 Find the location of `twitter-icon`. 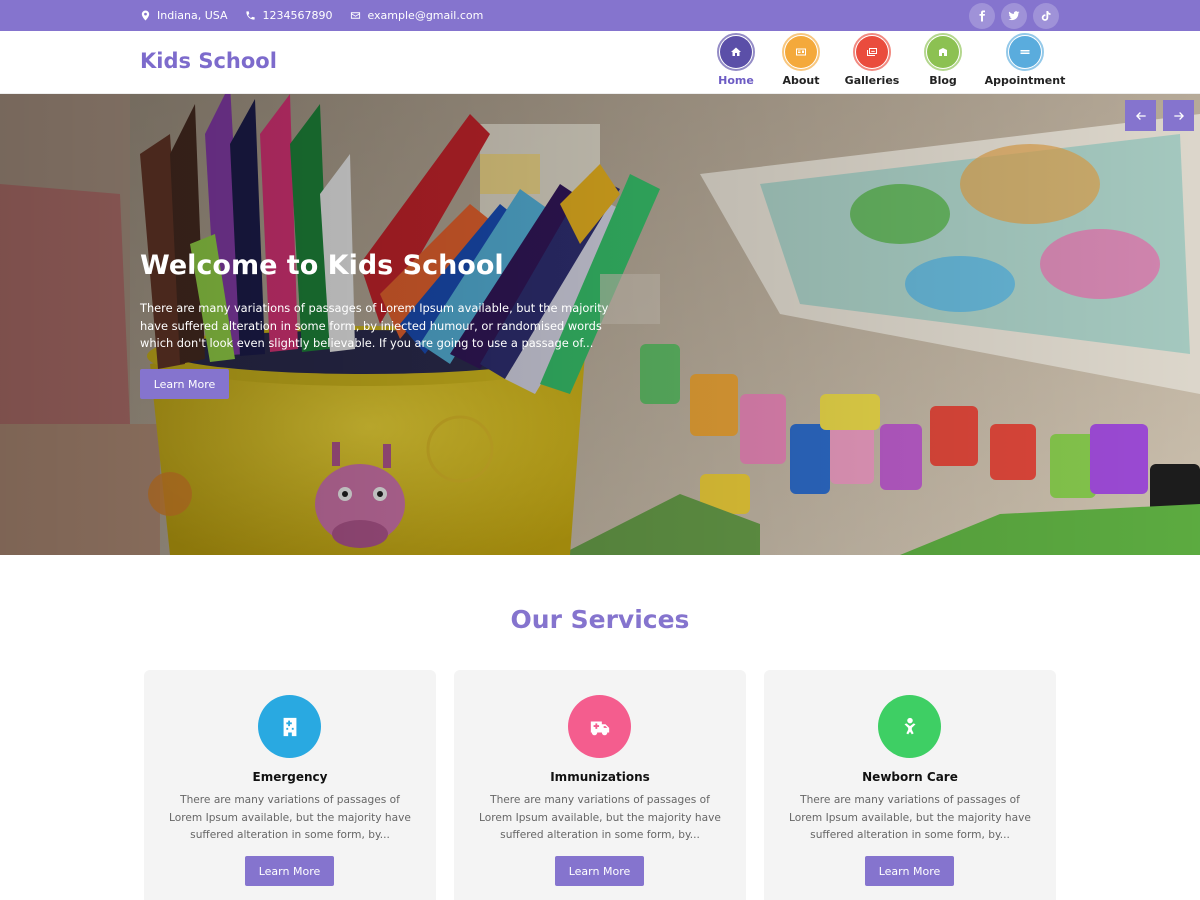

twitter-icon is located at coordinates (1014, 16).